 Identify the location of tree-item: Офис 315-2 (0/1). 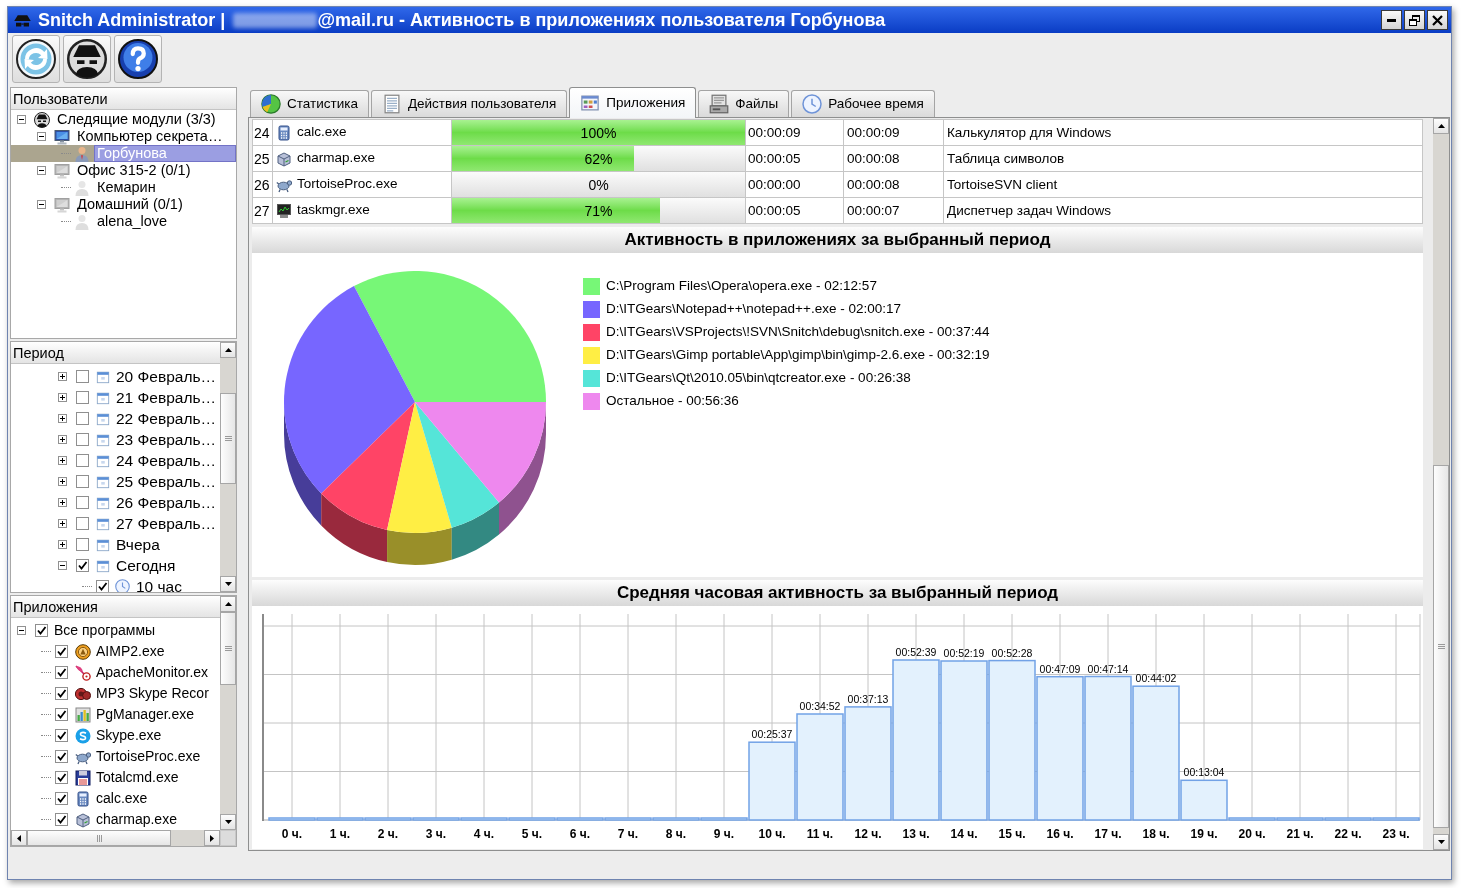
(134, 170).